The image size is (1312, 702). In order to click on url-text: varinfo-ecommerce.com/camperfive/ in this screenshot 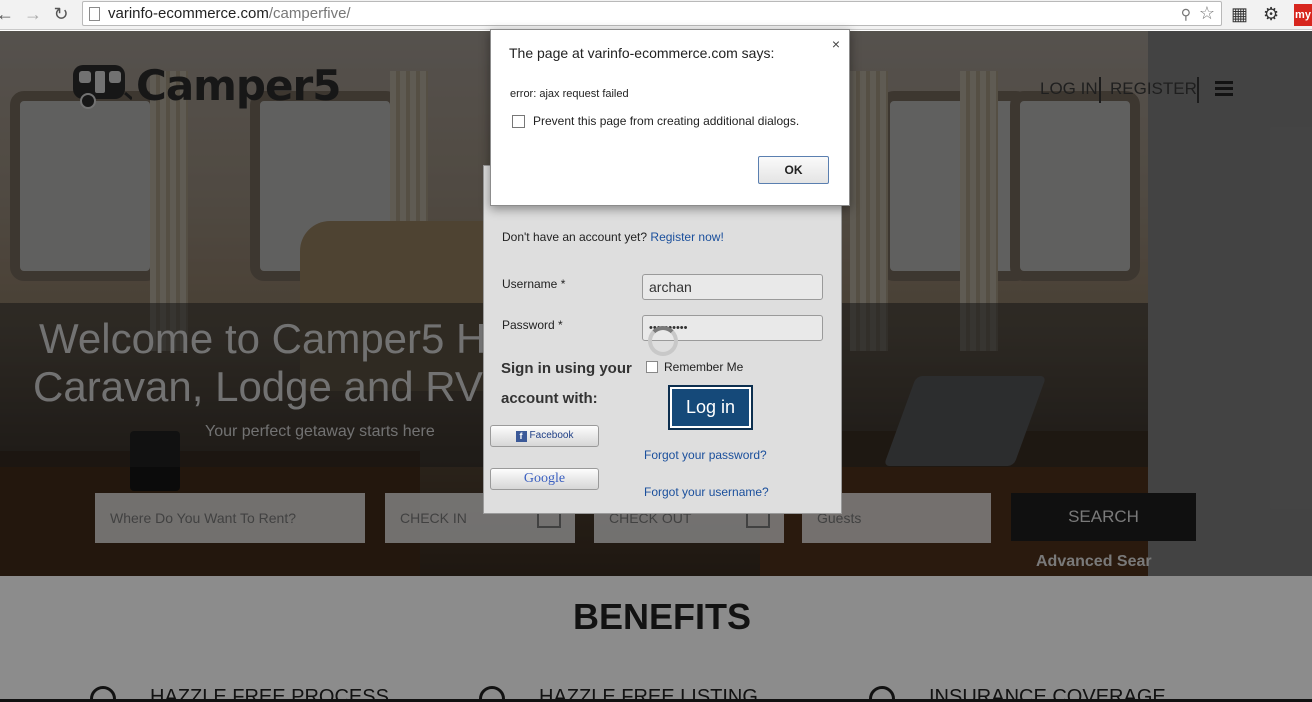, I will do `click(229, 13)`.